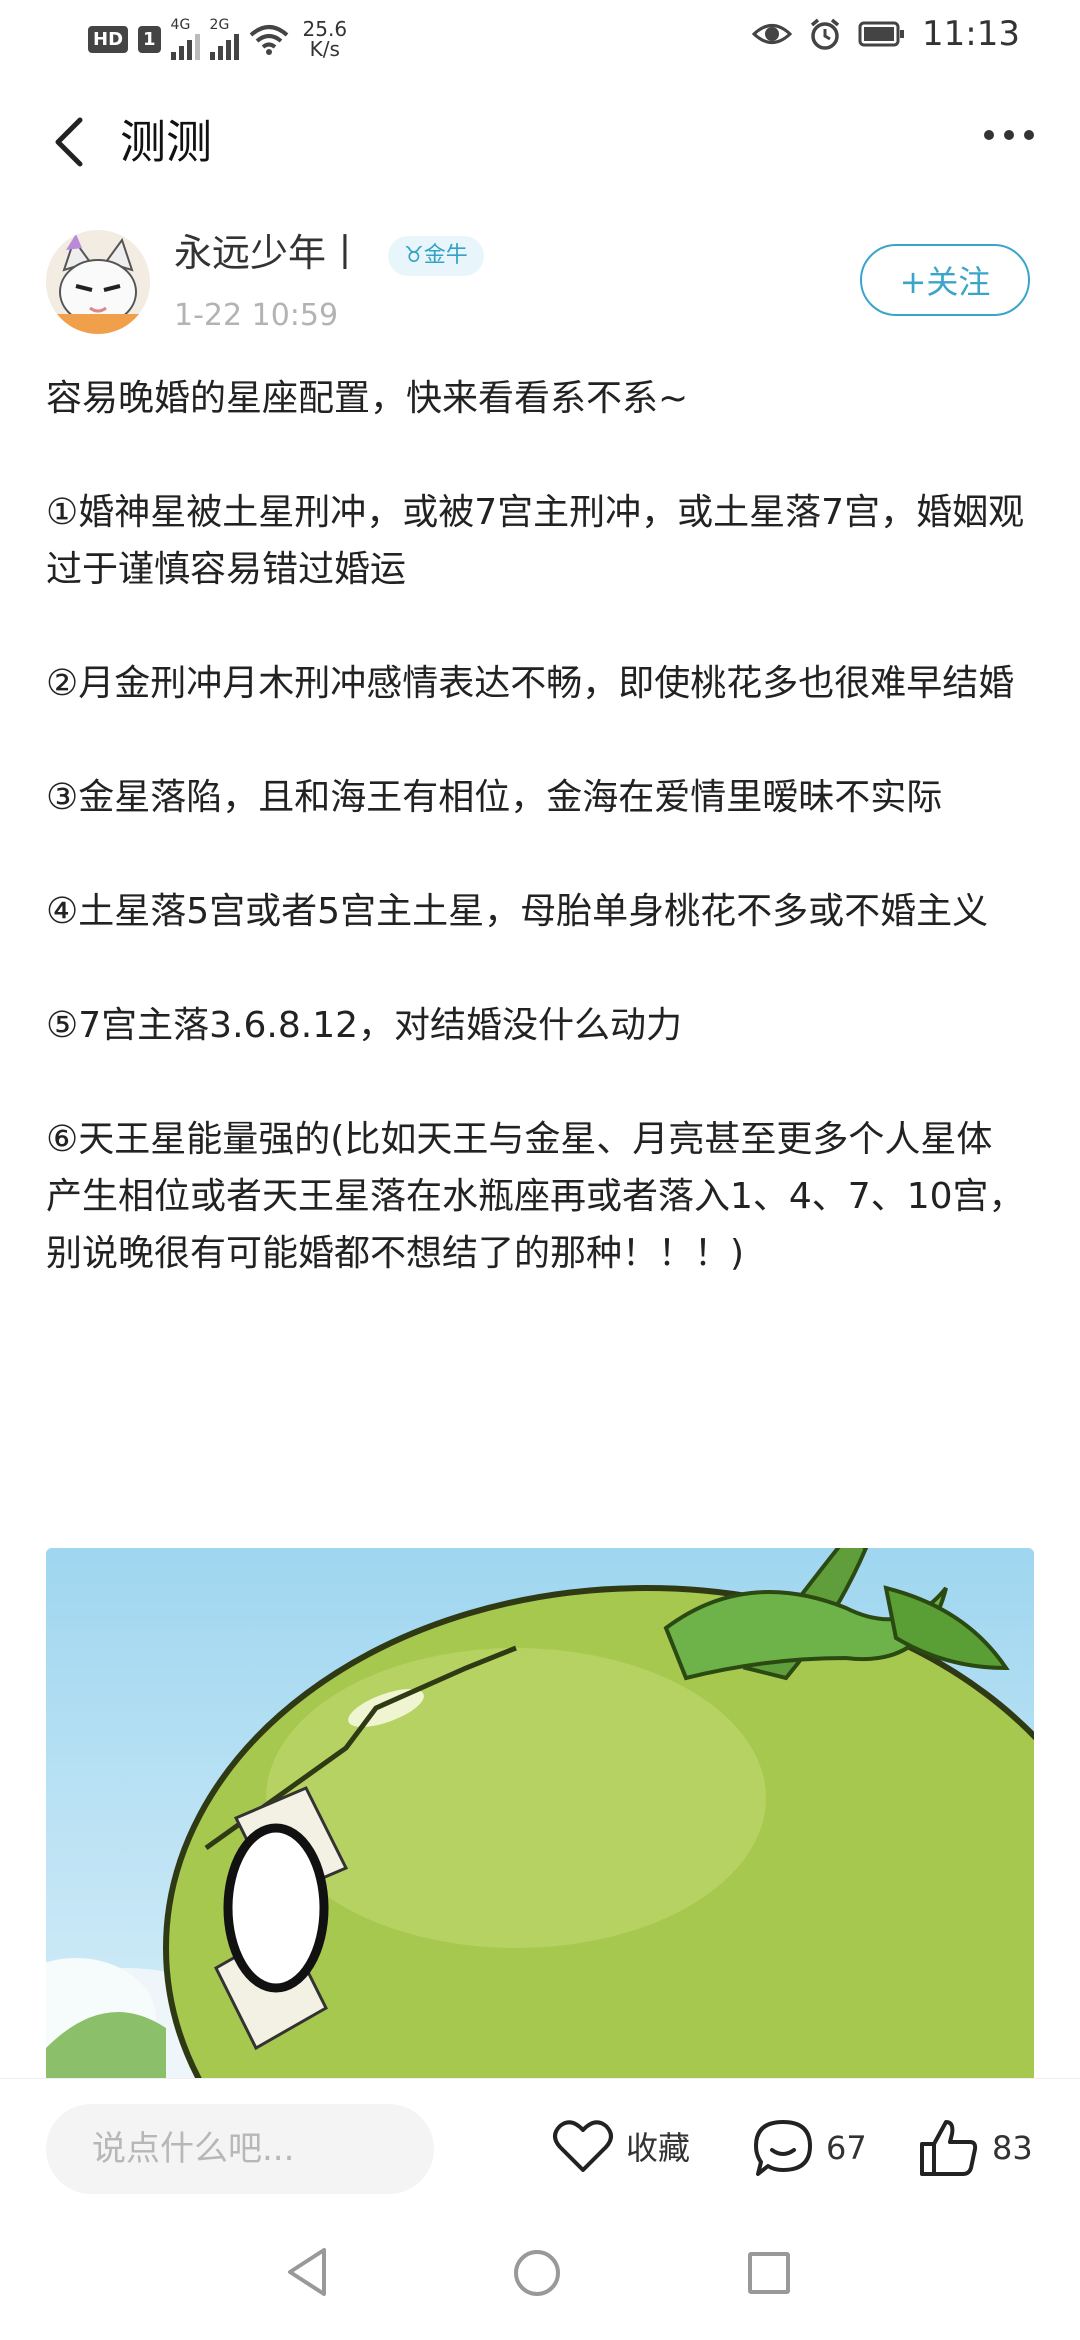 The height and width of the screenshot is (2340, 1080). I want to click on page-title: 测测, so click(166, 142).